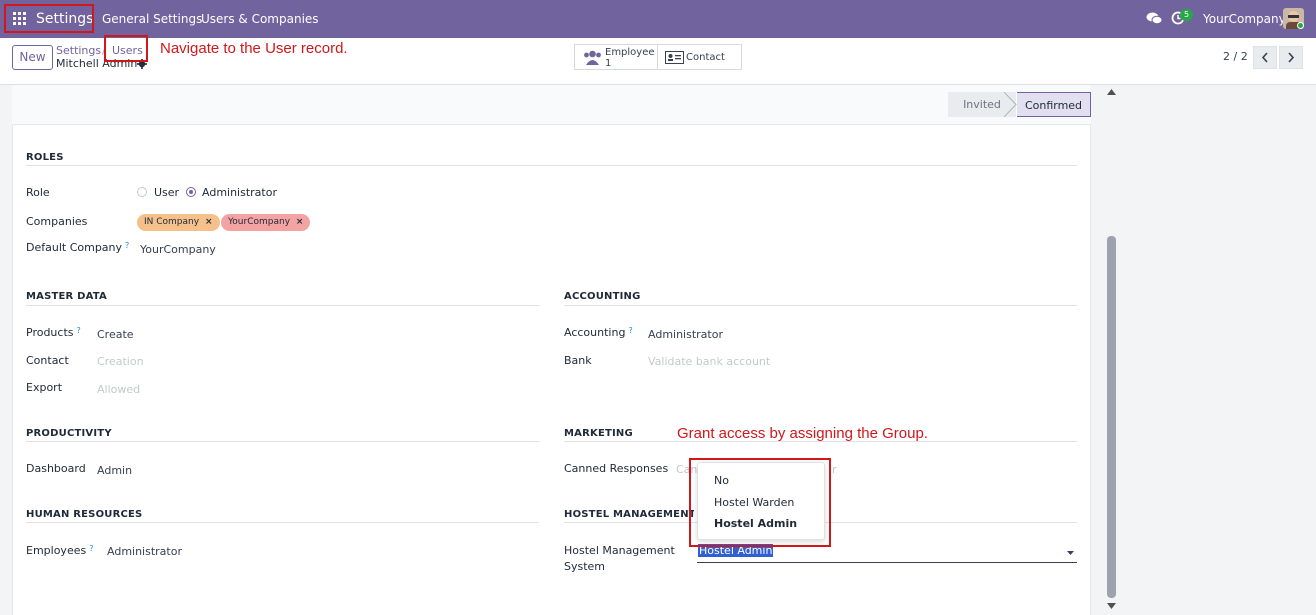 This screenshot has height=615, width=1316. What do you see at coordinates (32, 57) in the screenshot?
I see `new-button: New` at bounding box center [32, 57].